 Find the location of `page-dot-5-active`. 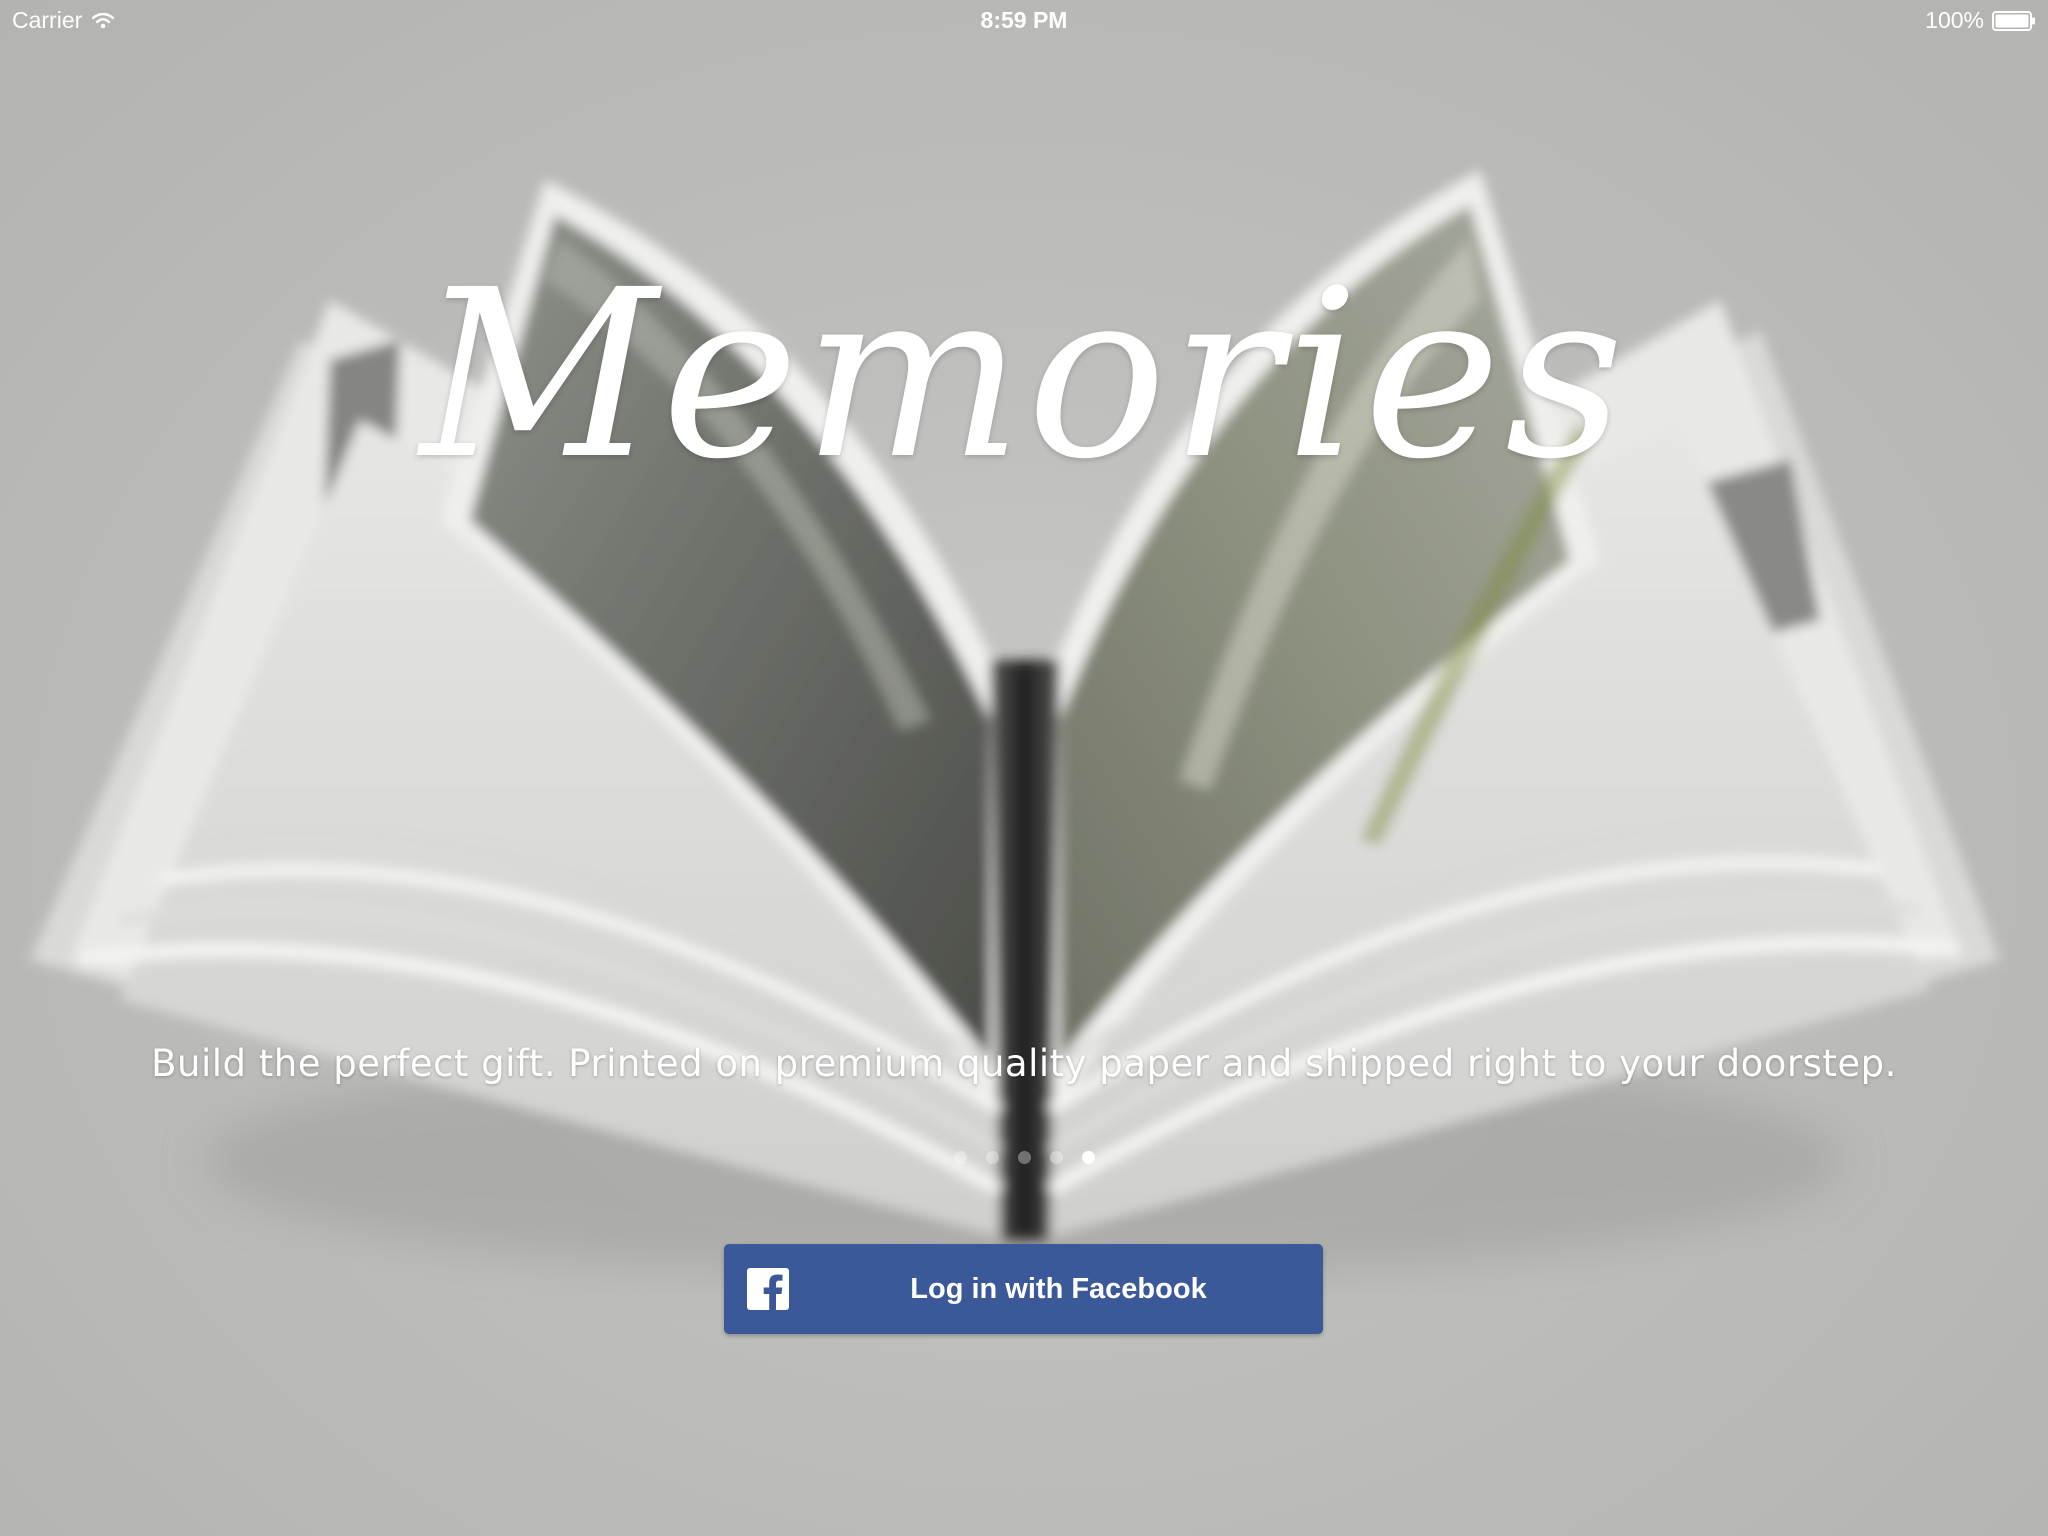

page-dot-5-active is located at coordinates (1088, 1157).